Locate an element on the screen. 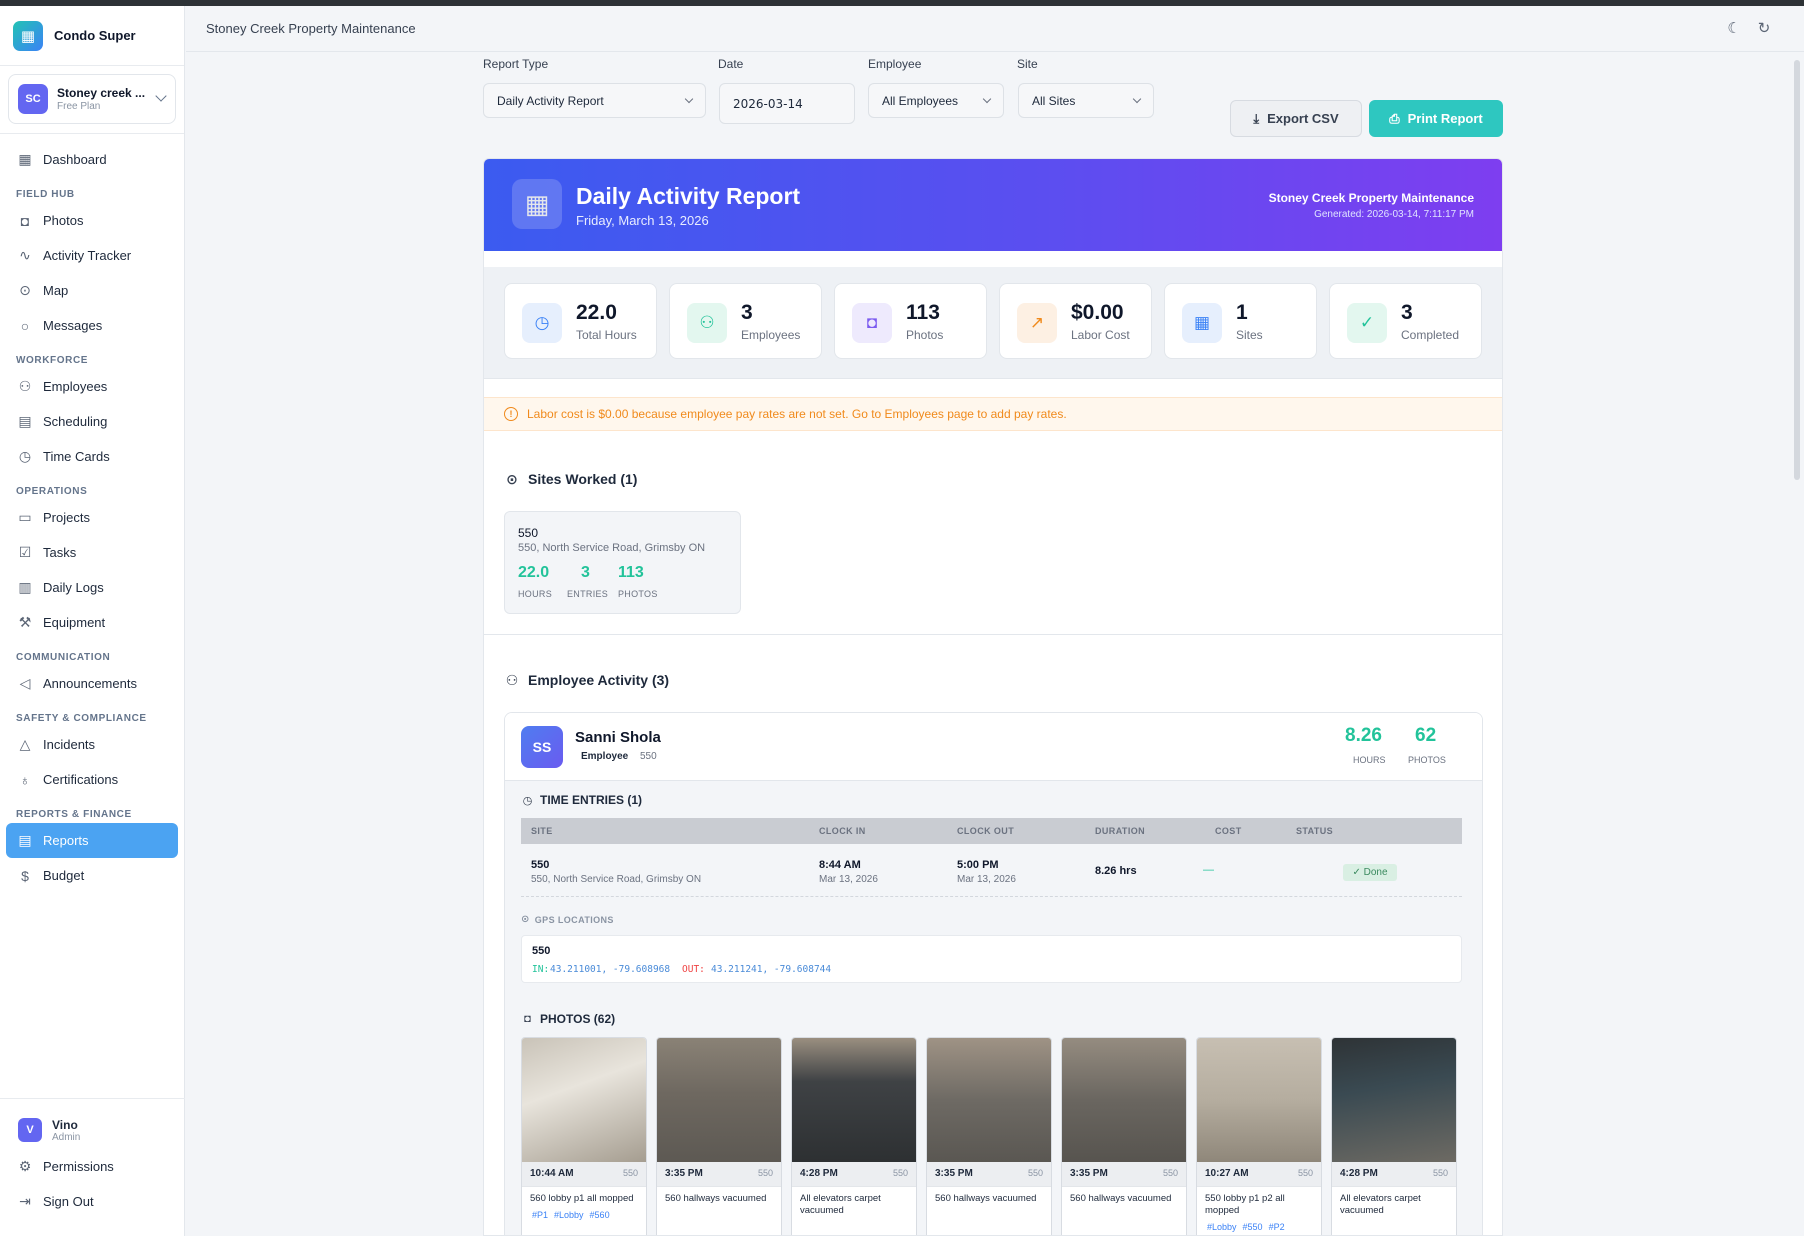 The height and width of the screenshot is (1236, 1804). map-pin-icon: ⊙ is located at coordinates (512, 478).